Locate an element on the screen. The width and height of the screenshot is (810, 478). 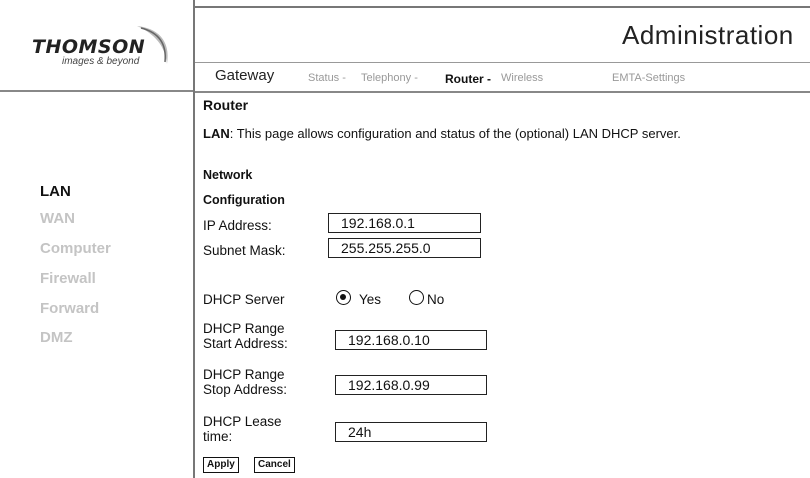
radio-selected-dot is located at coordinates (343, 297).